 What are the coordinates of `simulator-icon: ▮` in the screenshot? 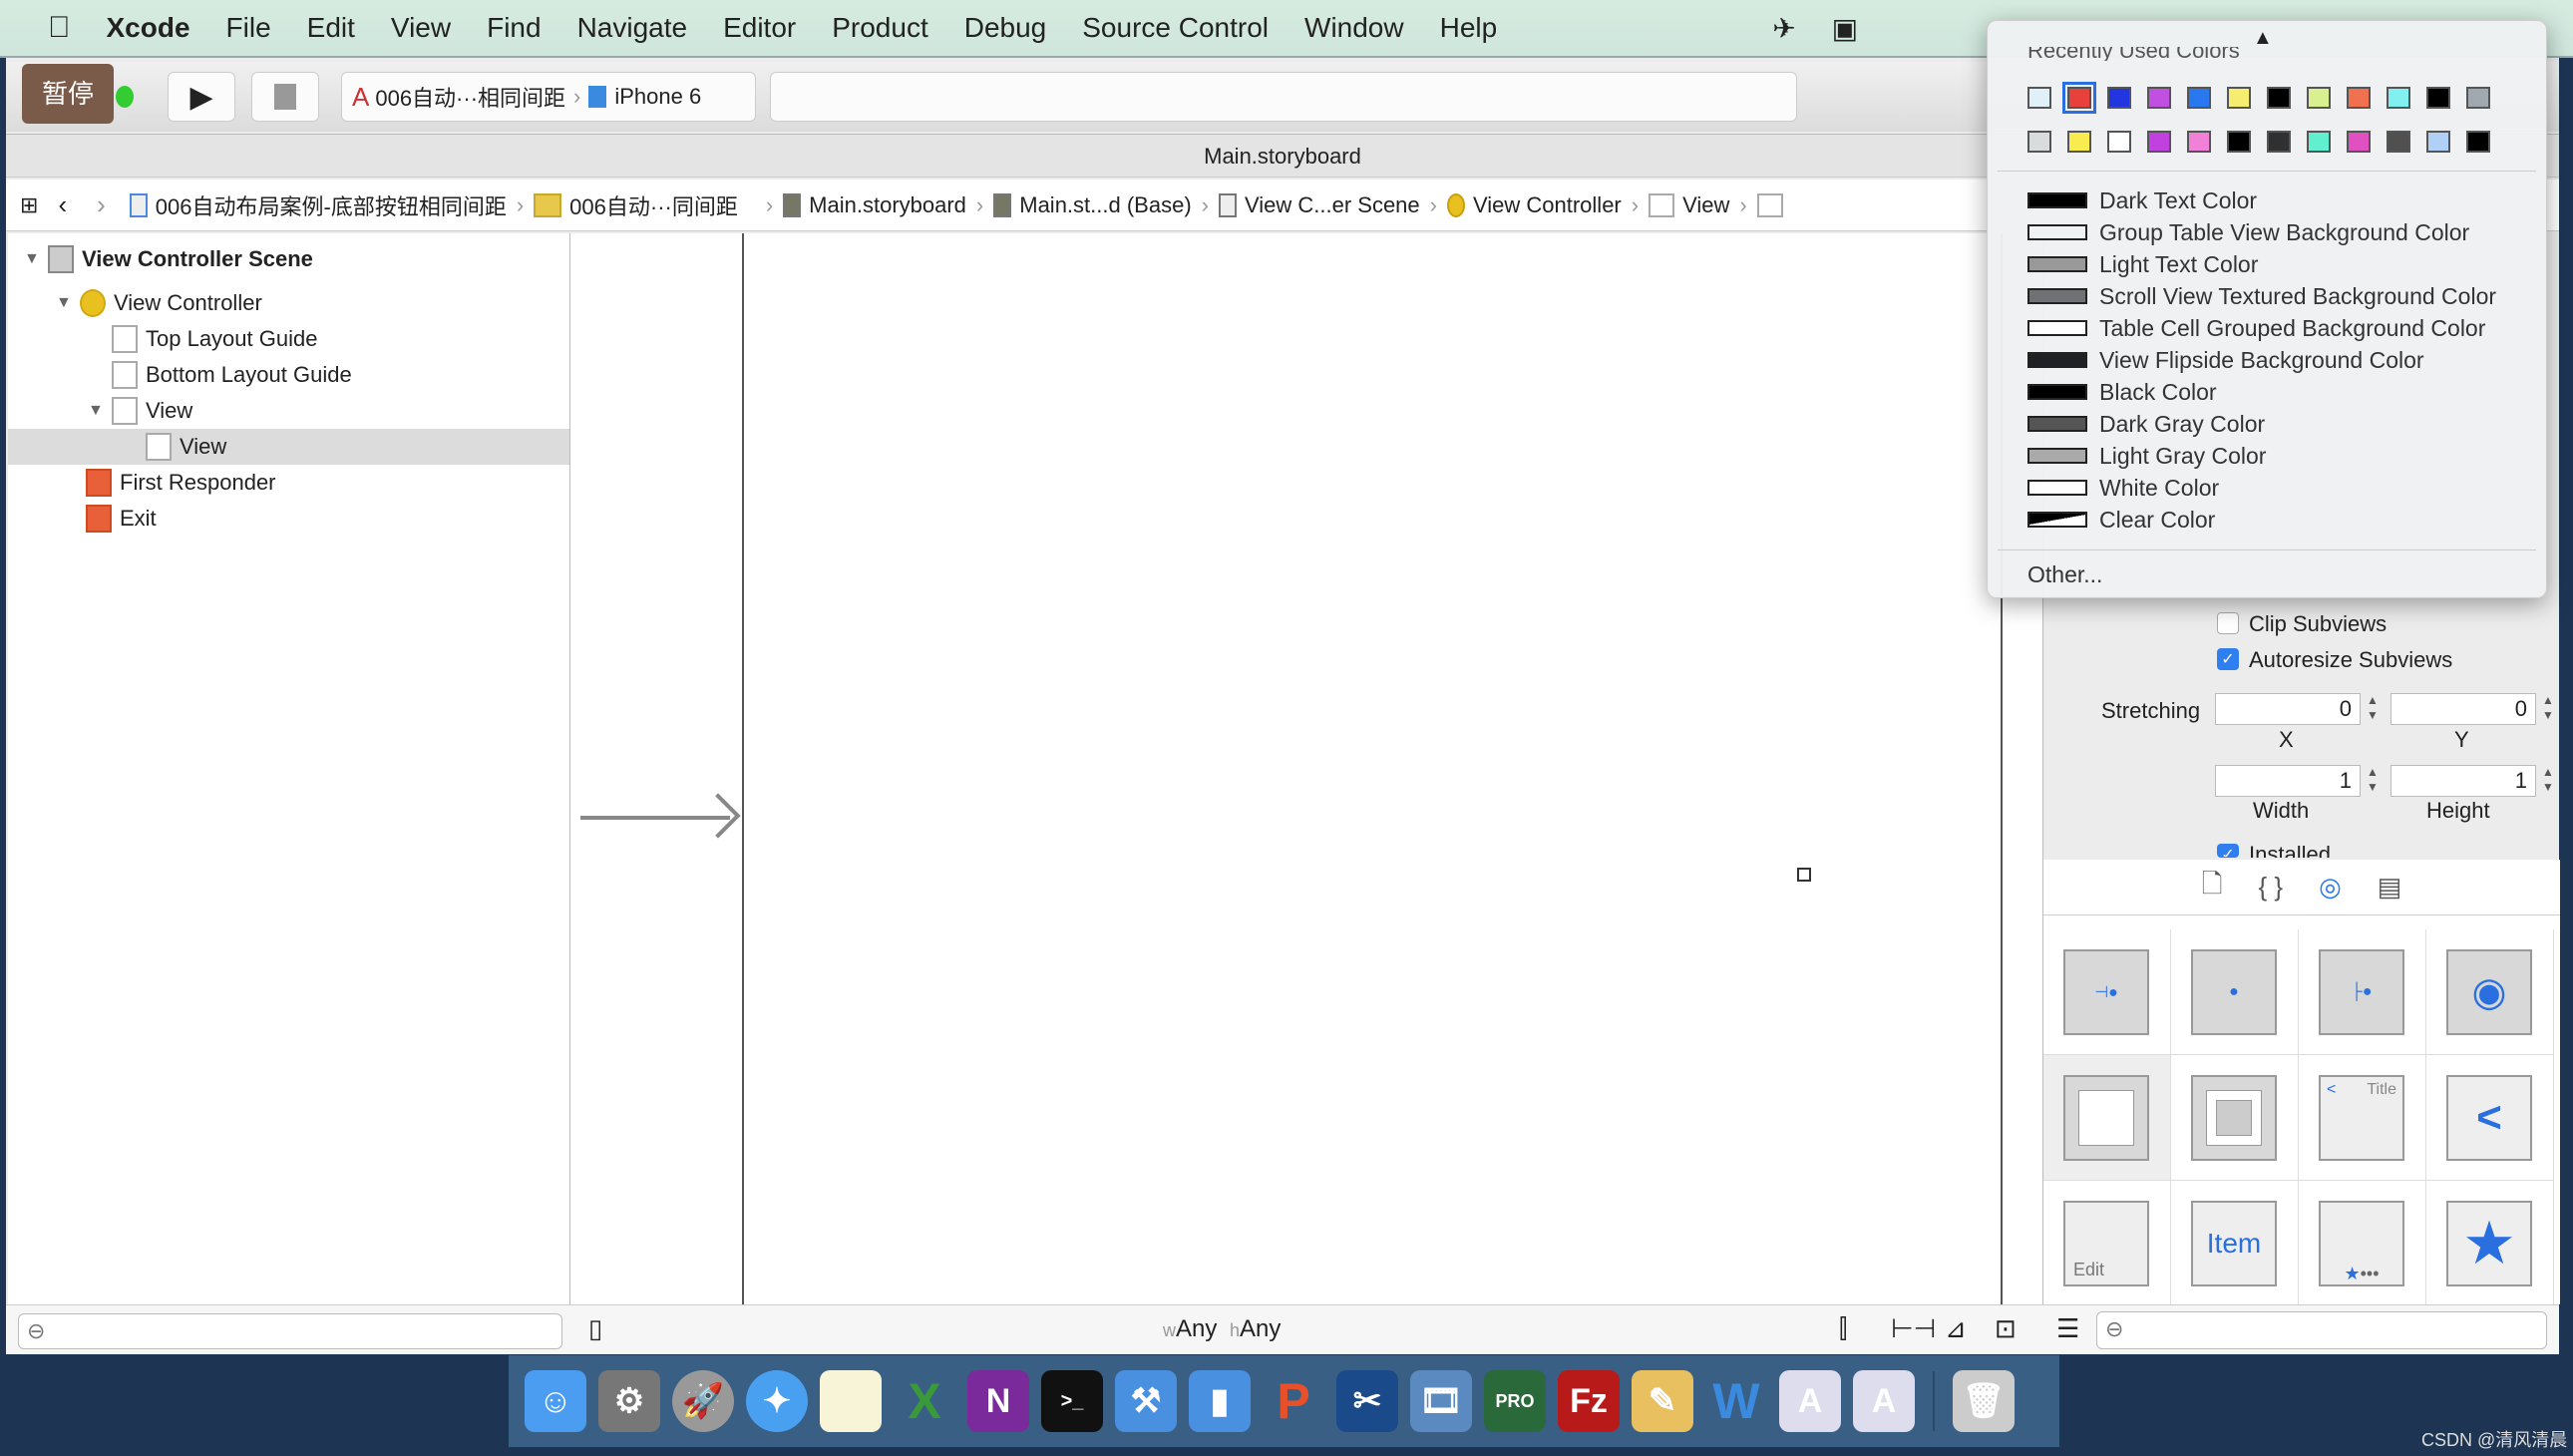 It's located at (1220, 1401).